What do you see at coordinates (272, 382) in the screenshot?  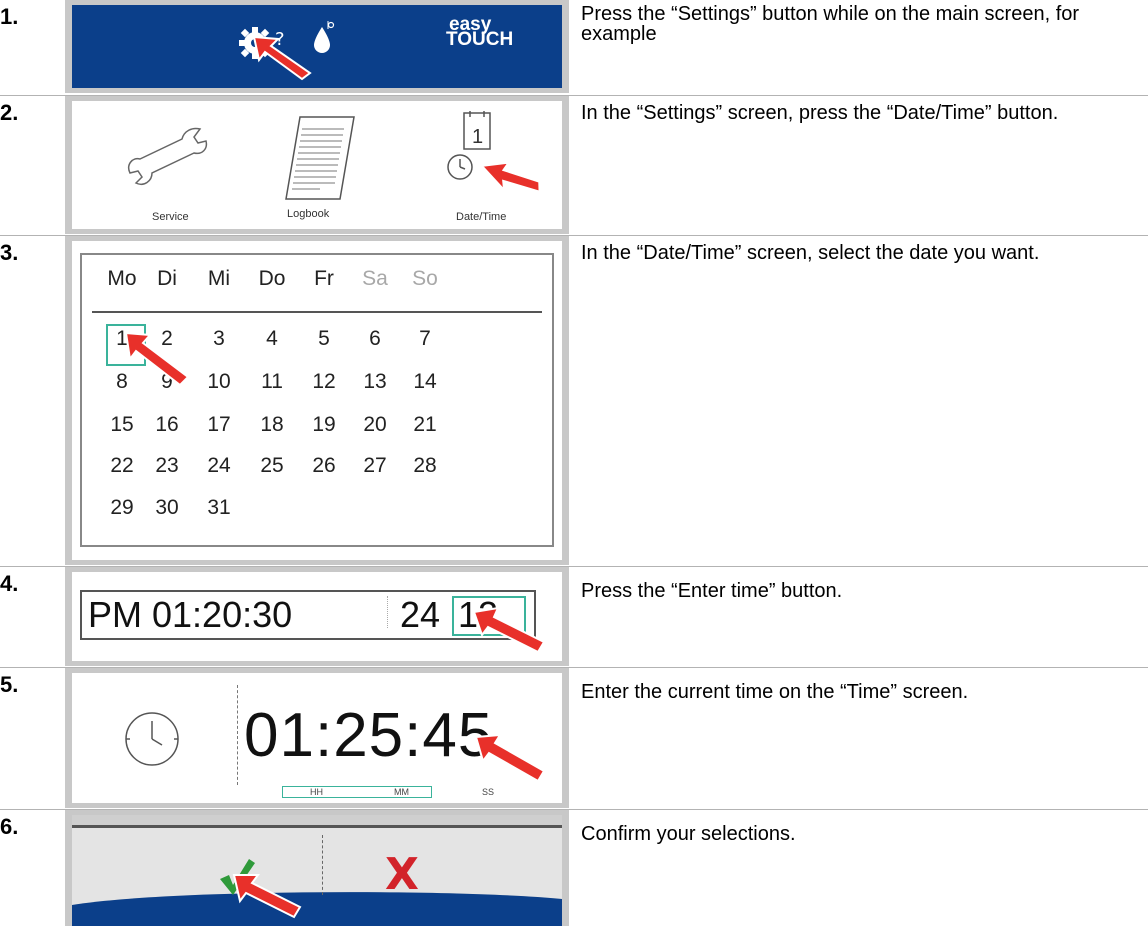 I see `calendar-day: 11` at bounding box center [272, 382].